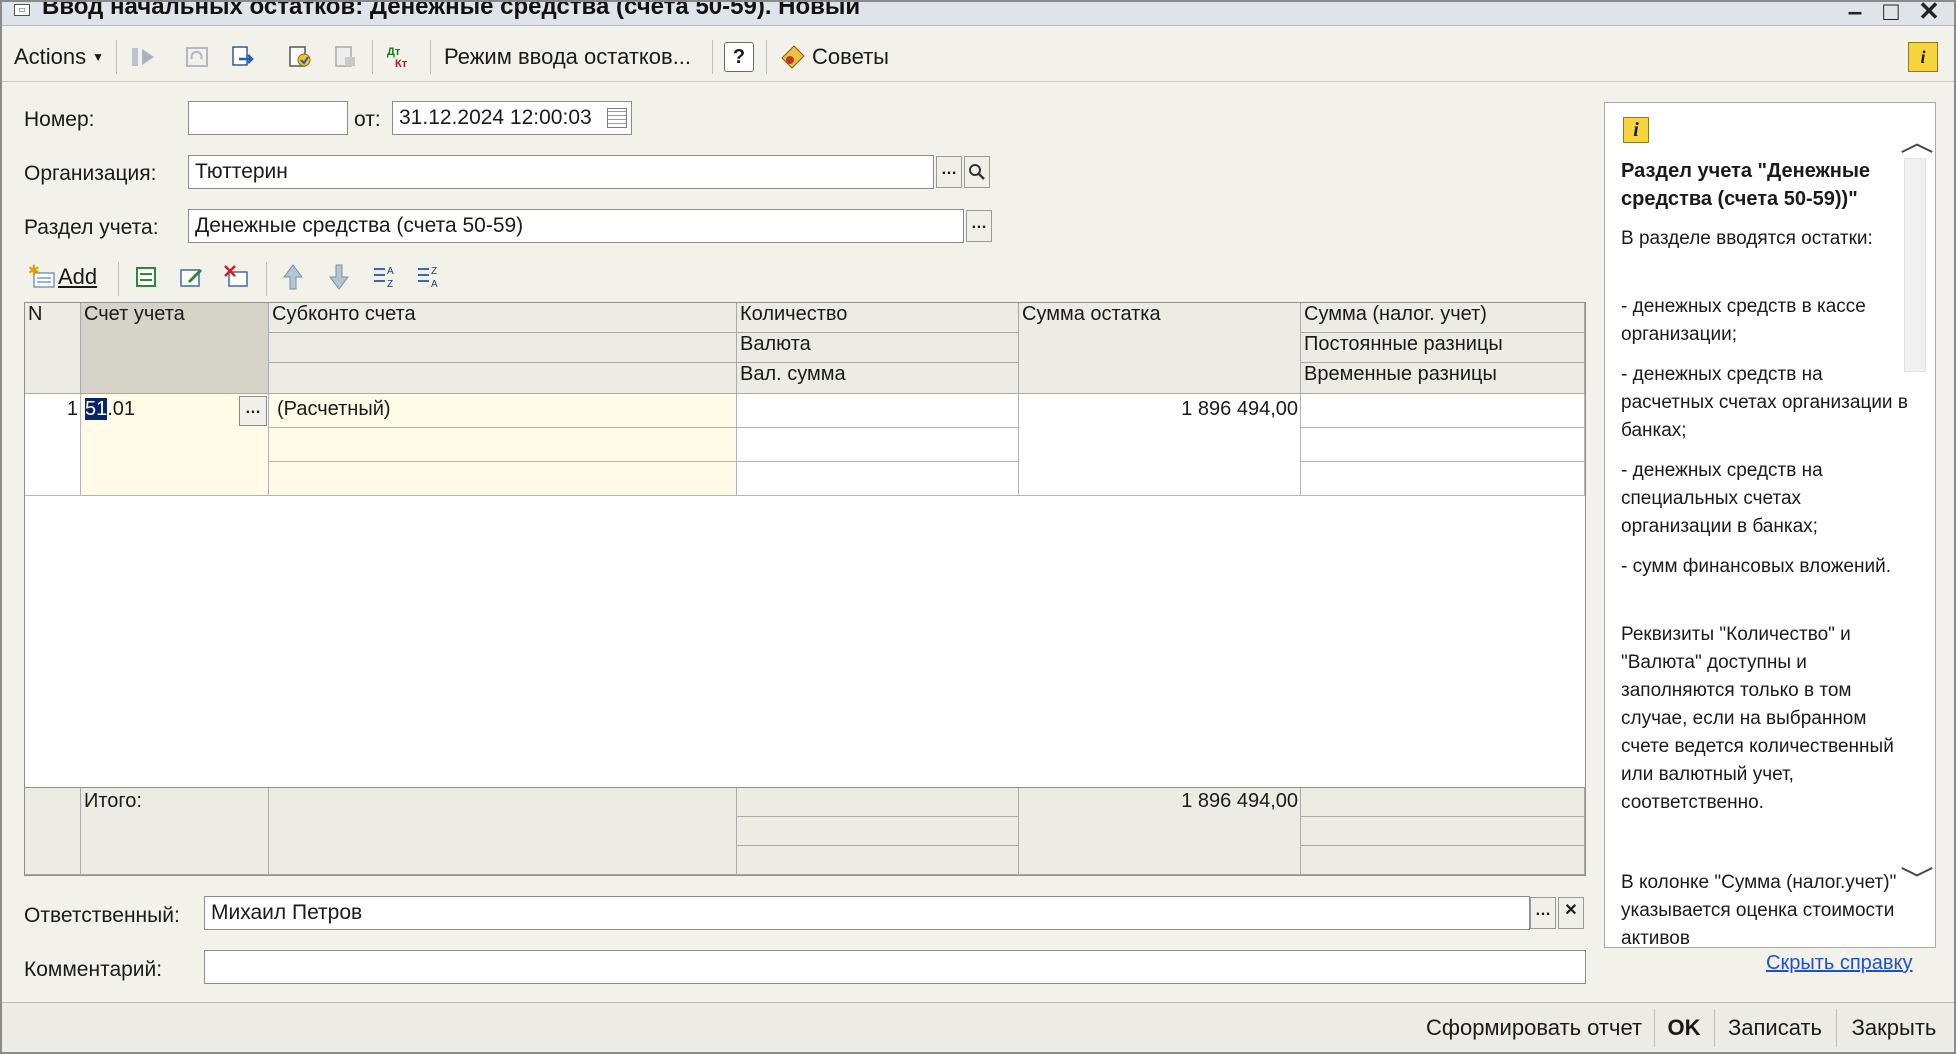  Describe the element at coordinates (1839, 963) in the screenshot. I see `hide-help-link: Скрыть справку` at that location.